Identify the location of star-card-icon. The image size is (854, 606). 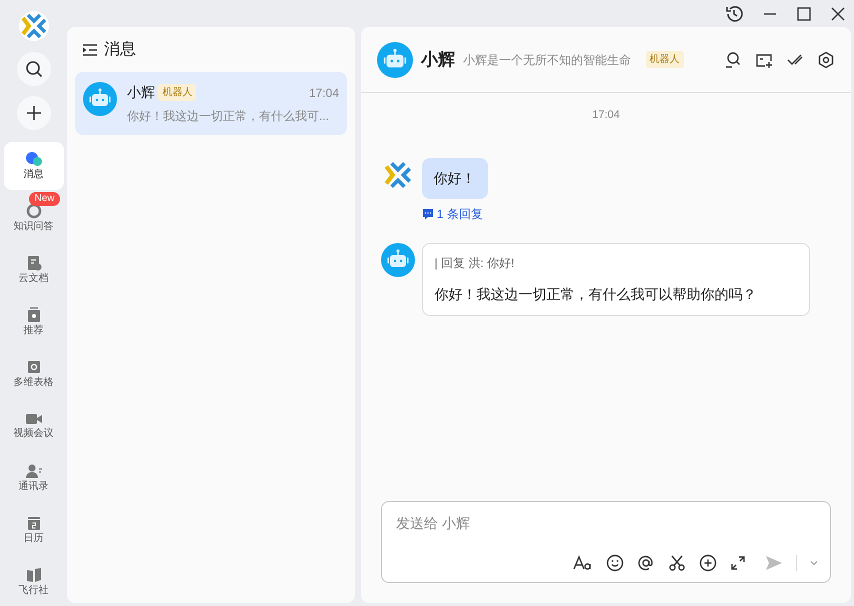
(34, 314).